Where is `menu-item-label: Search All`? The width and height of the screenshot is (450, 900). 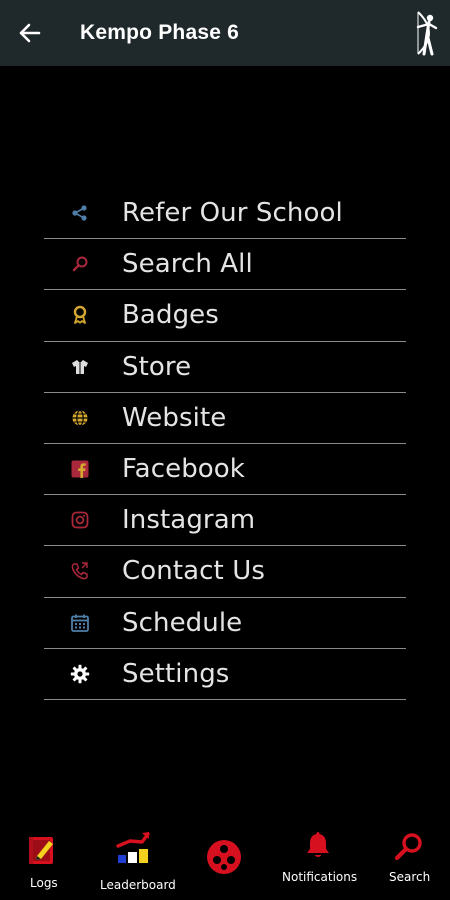 menu-item-label: Search All is located at coordinates (187, 264).